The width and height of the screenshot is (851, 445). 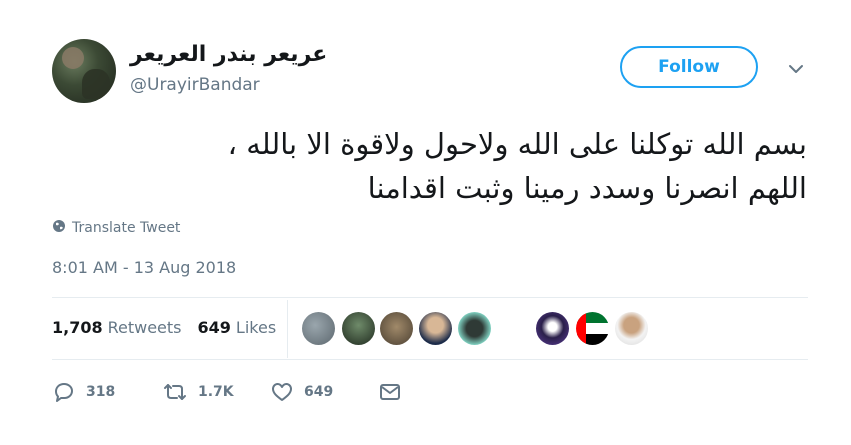 I want to click on globe-icon, so click(x=59, y=228).